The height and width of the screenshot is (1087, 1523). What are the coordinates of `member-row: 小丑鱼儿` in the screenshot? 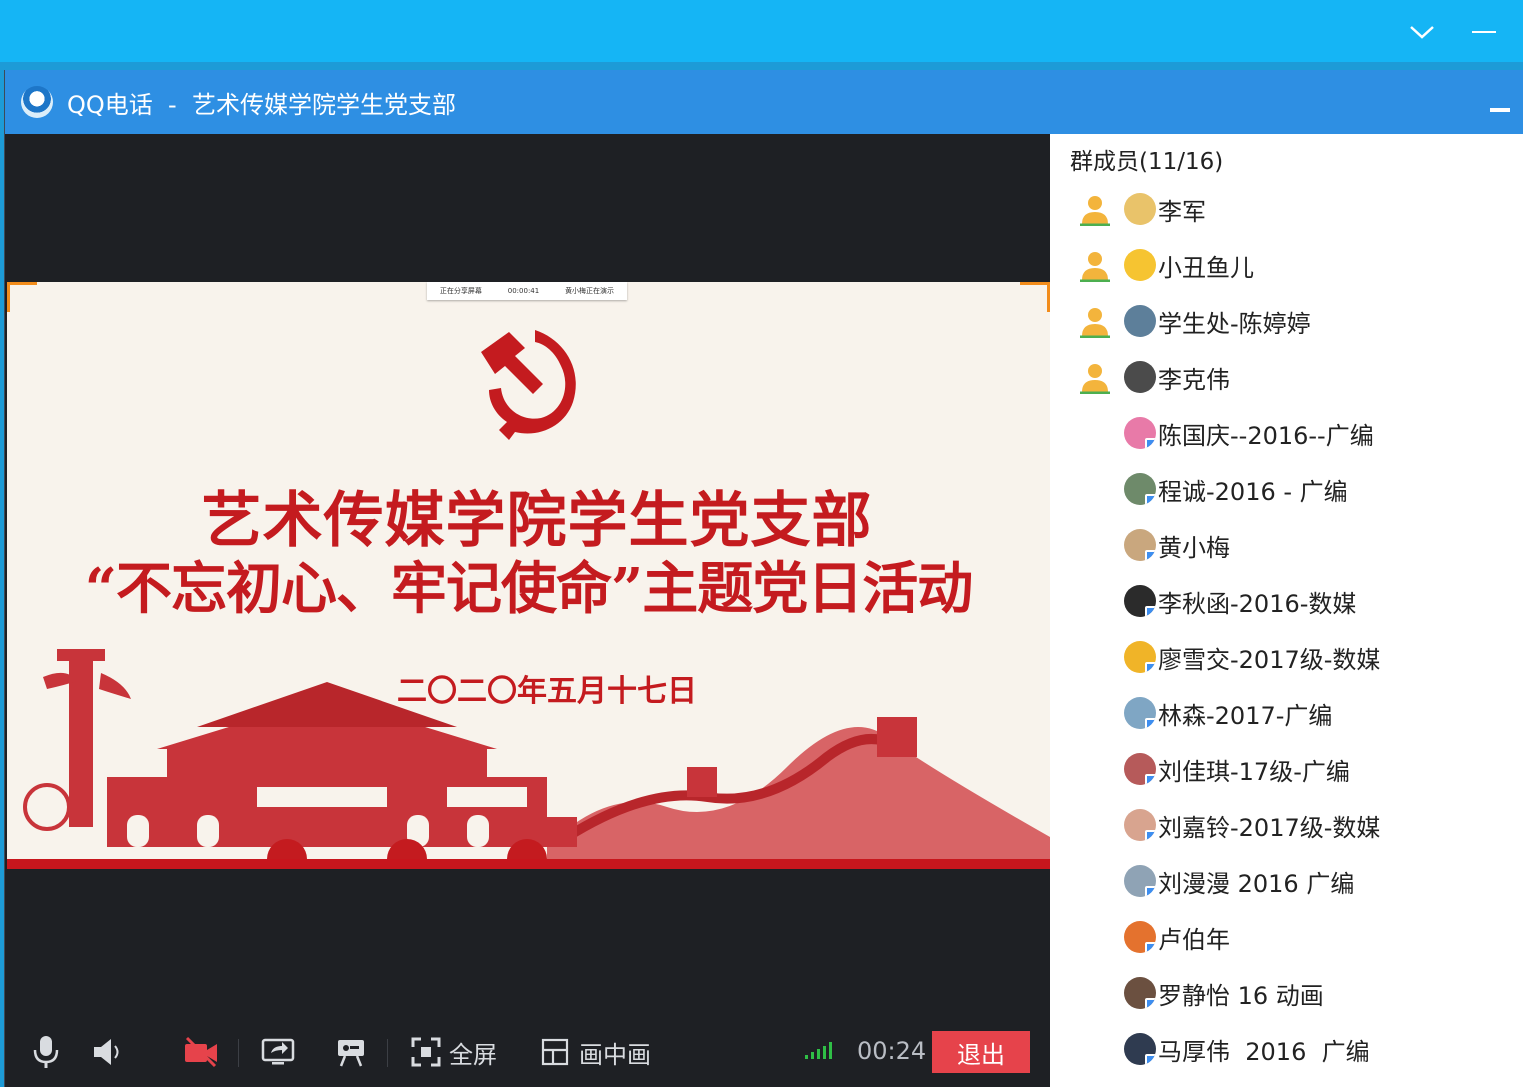 It's located at (1286, 265).